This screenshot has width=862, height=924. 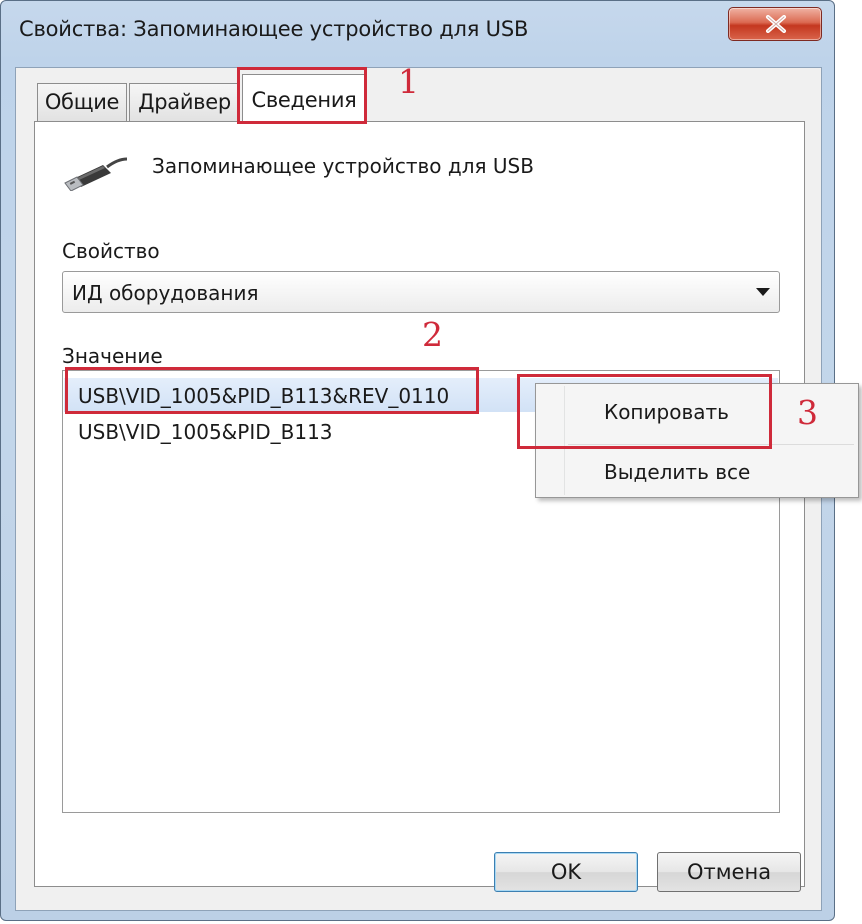 I want to click on tab-driver: Драйвер, so click(x=184, y=102).